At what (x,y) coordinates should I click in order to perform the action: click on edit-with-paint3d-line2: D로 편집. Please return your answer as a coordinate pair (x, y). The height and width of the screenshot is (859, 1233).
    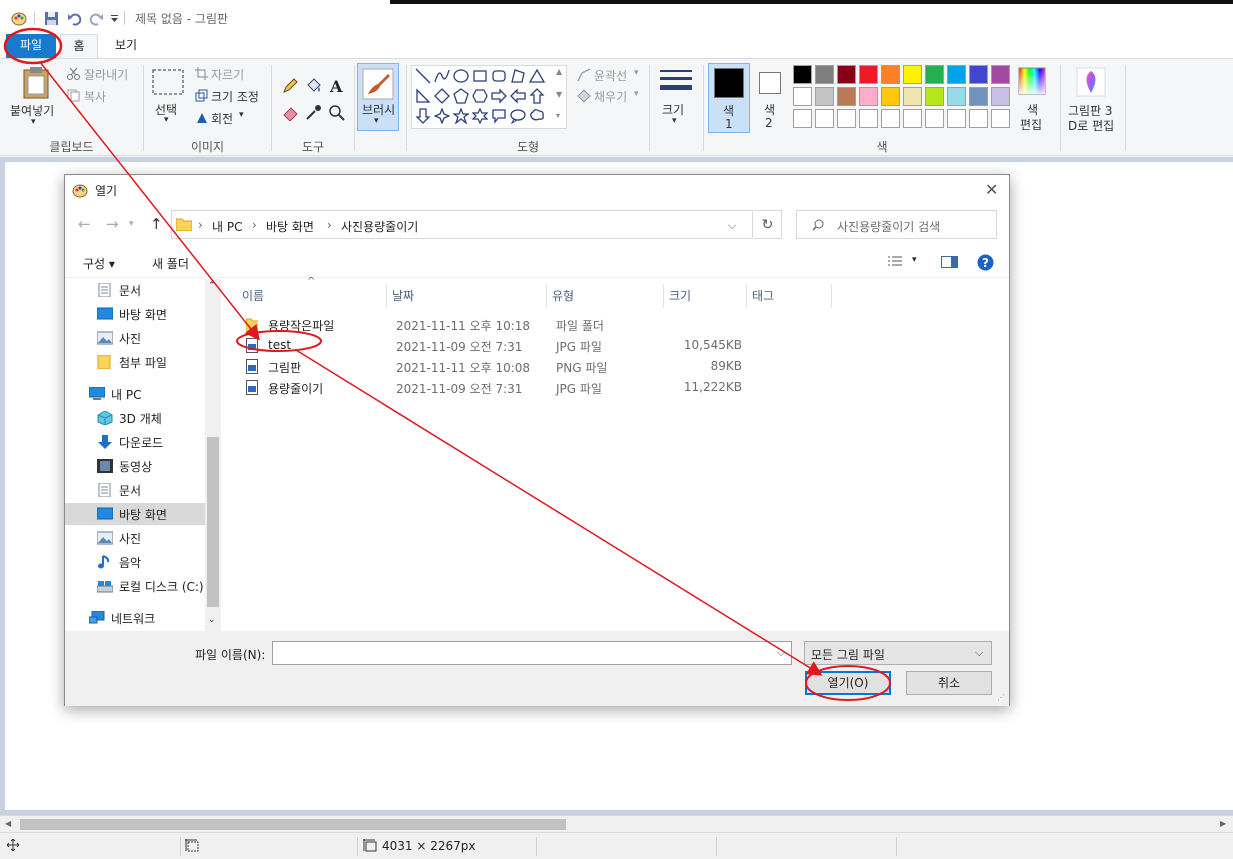
    Looking at the image, I should click on (1091, 125).